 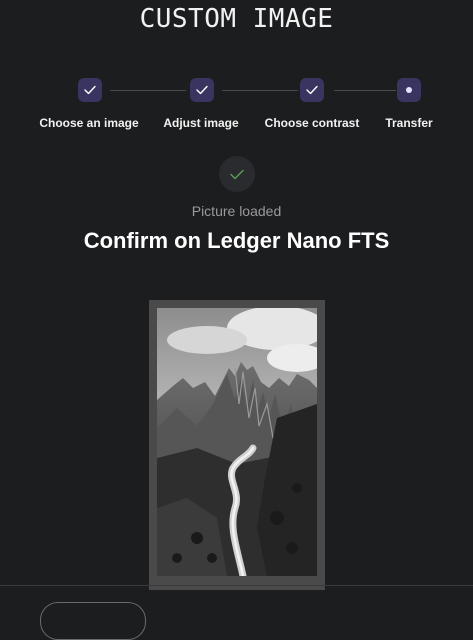 I want to click on step-1-indicator, so click(x=90, y=90).